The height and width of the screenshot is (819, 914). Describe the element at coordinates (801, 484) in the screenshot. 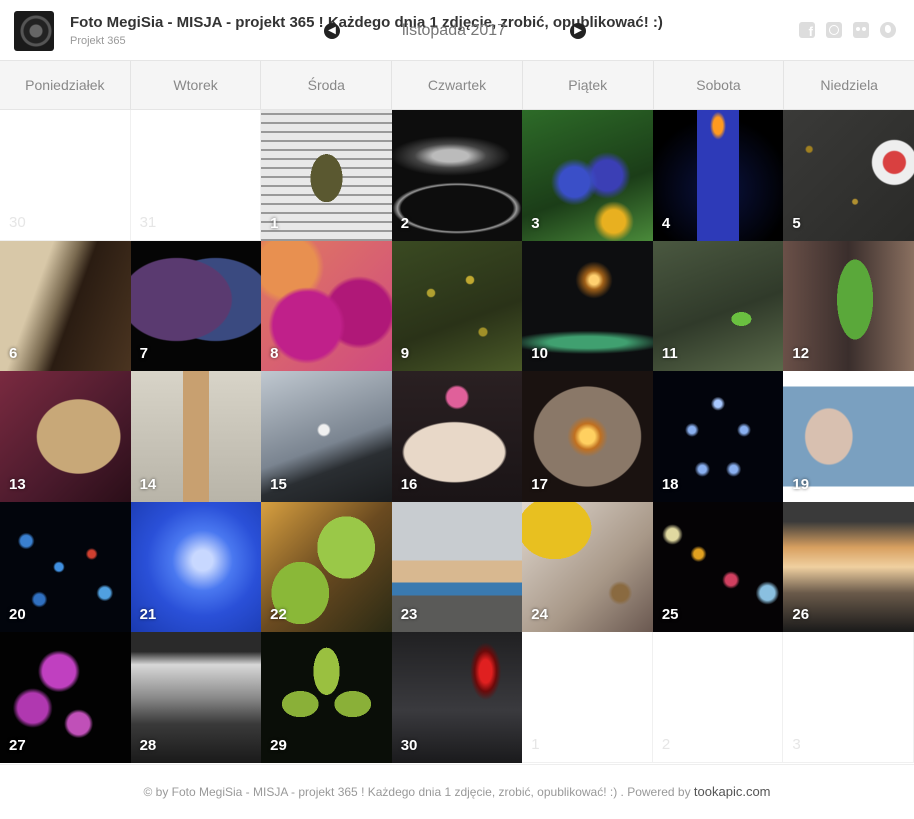

I see `day-number: 19` at that location.